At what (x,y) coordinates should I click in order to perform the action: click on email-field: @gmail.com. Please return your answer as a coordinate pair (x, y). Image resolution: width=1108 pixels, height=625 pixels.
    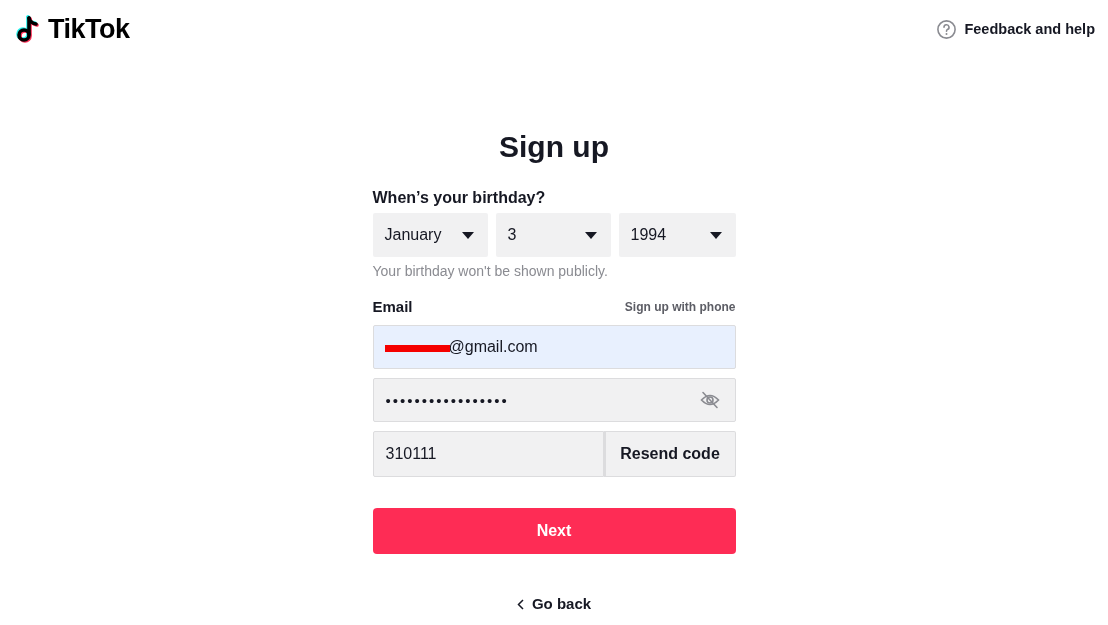
    Looking at the image, I should click on (554, 347).